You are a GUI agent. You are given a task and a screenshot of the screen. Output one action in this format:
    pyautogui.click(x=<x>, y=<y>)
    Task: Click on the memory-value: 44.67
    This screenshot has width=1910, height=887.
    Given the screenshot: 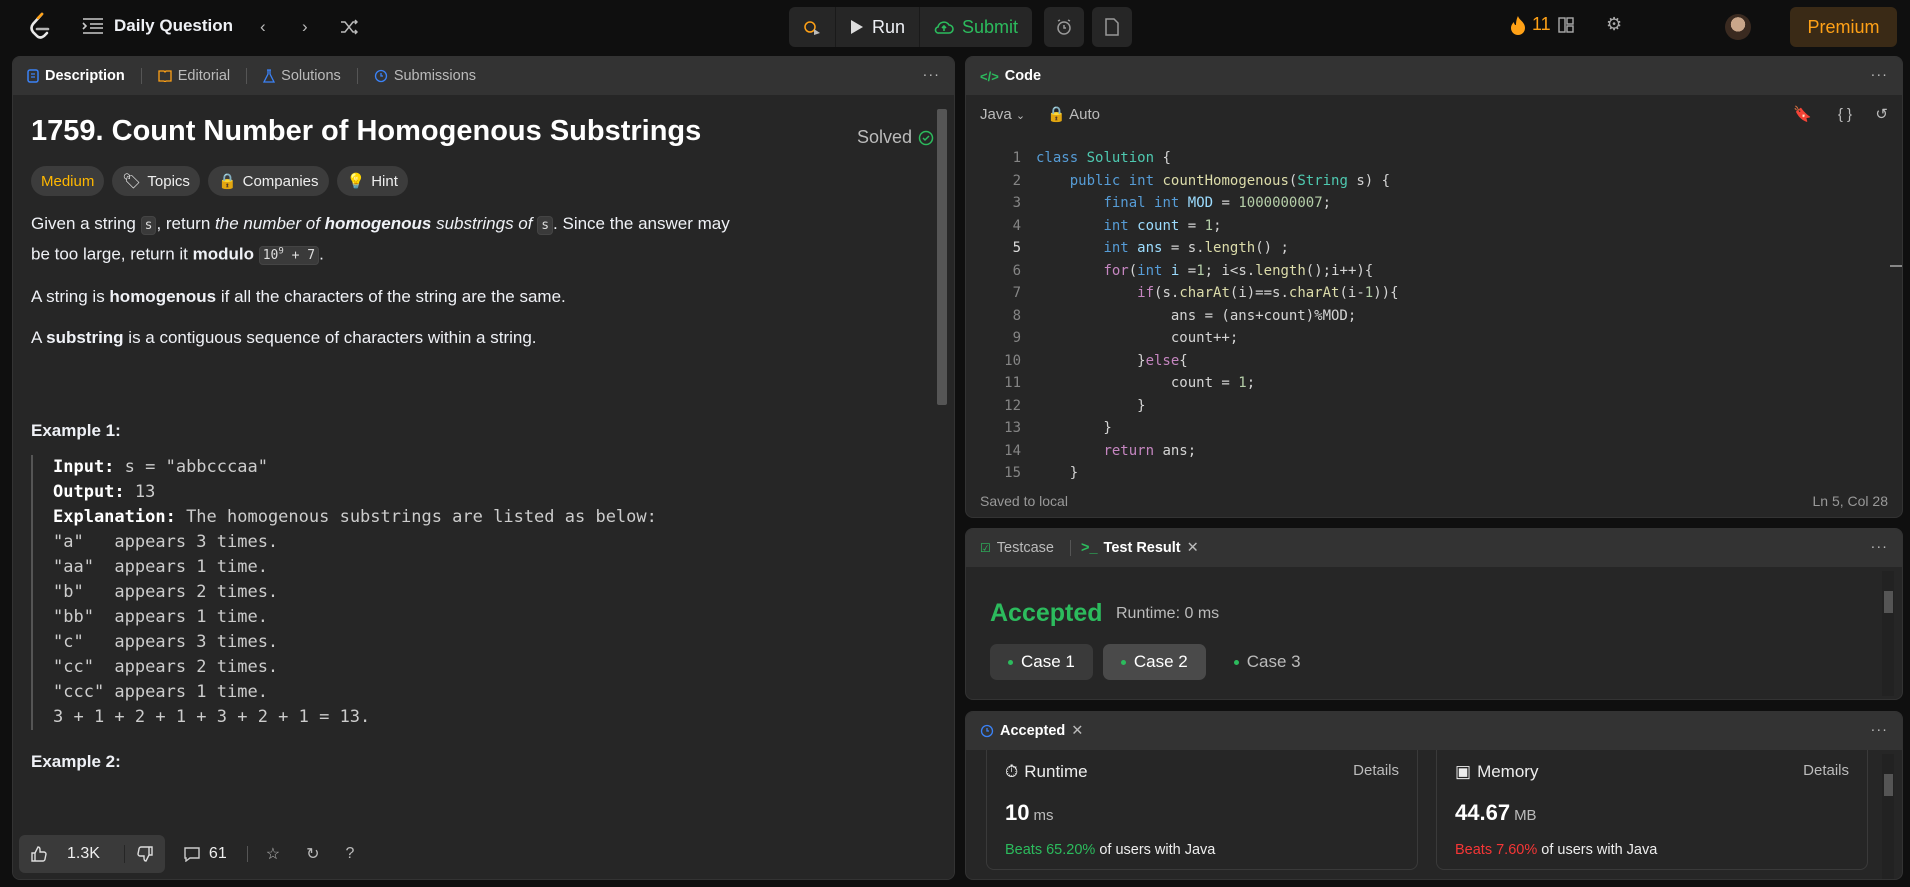 What is the action you would take?
    pyautogui.click(x=1483, y=812)
    